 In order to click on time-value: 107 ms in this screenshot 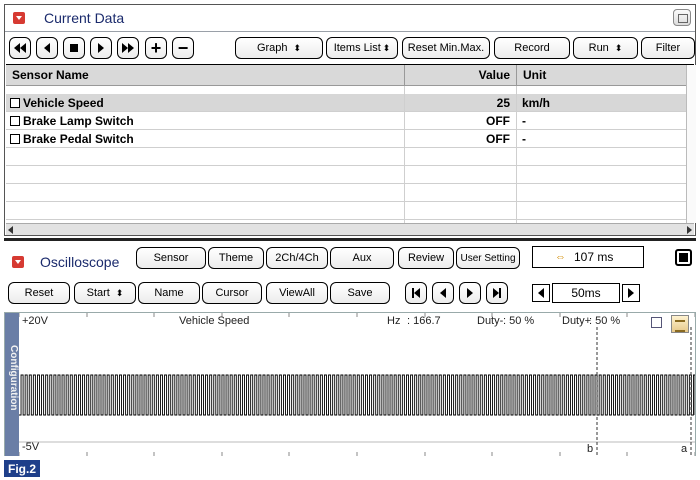, I will do `click(594, 257)`.